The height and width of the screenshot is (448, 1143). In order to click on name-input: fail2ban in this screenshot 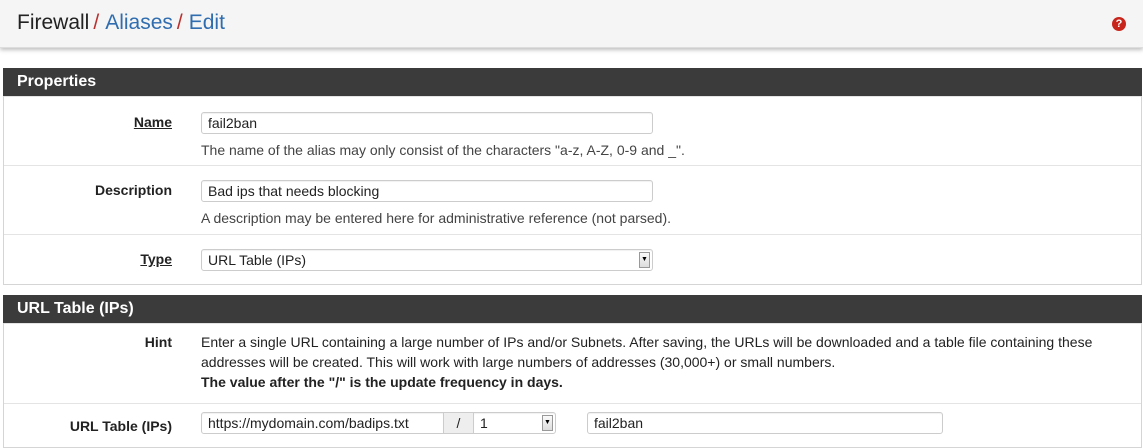, I will do `click(427, 123)`.